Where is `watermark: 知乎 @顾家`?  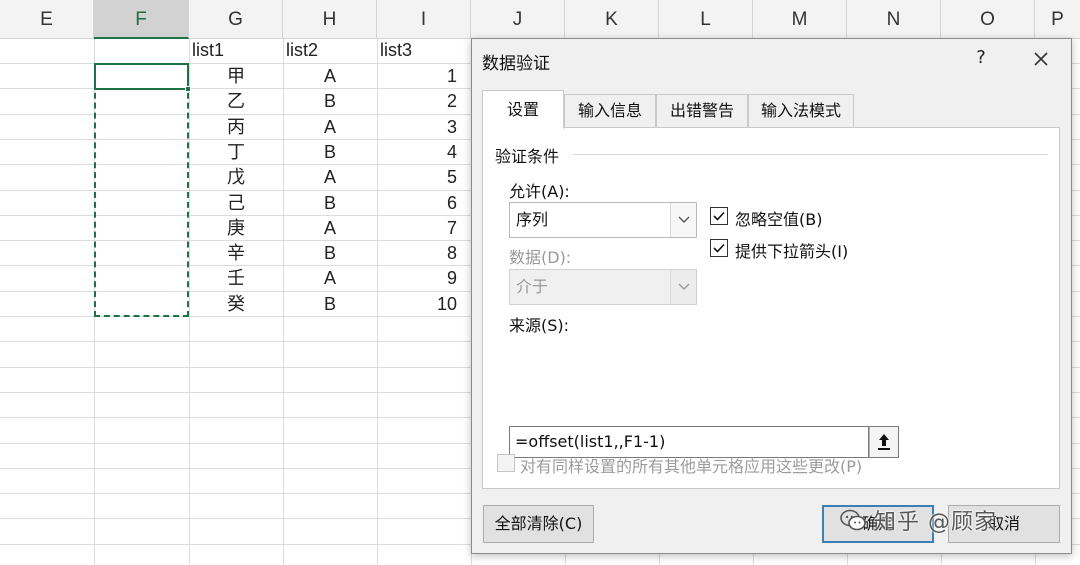 watermark: 知乎 @顾家 is located at coordinates (917, 520).